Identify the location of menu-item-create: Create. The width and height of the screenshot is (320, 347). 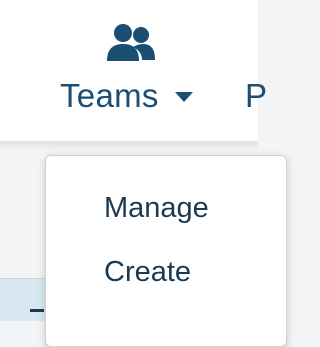
(147, 272).